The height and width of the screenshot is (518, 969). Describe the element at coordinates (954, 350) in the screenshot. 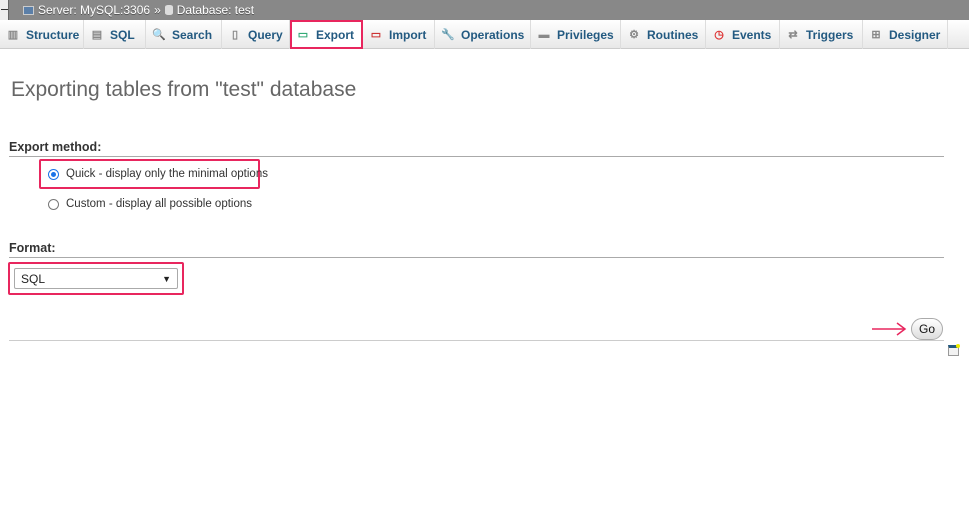

I see `console-icon` at that location.